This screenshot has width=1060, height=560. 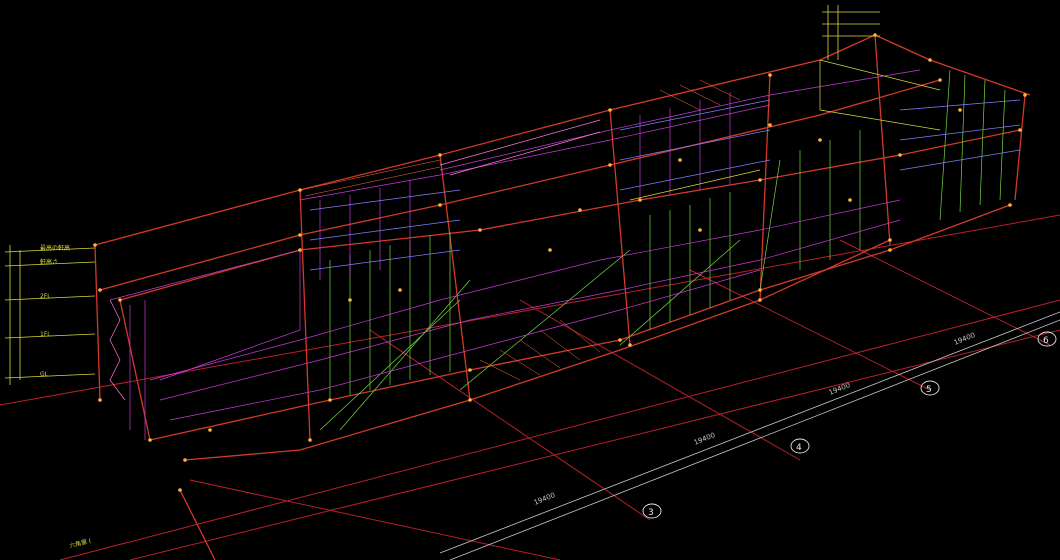 I want to click on level-label-2: 軒高さ, so click(x=49, y=262).